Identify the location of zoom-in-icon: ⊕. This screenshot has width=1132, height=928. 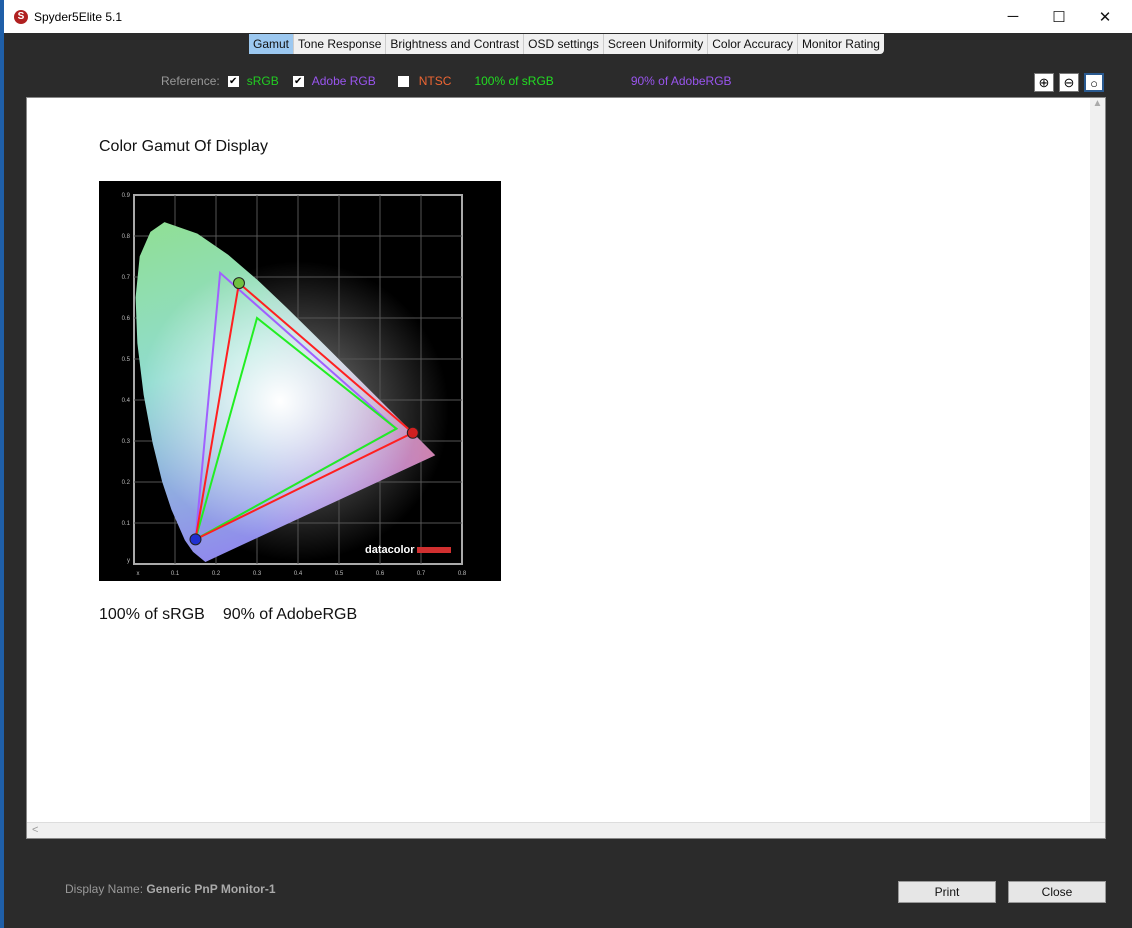
(1044, 82).